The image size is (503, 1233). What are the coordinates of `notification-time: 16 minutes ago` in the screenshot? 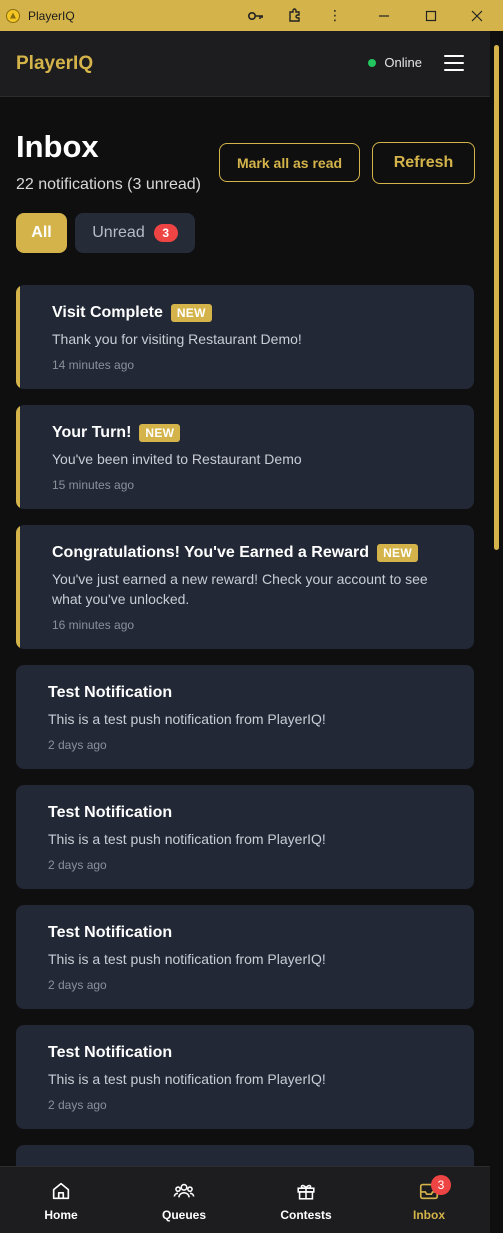 It's located at (93, 625).